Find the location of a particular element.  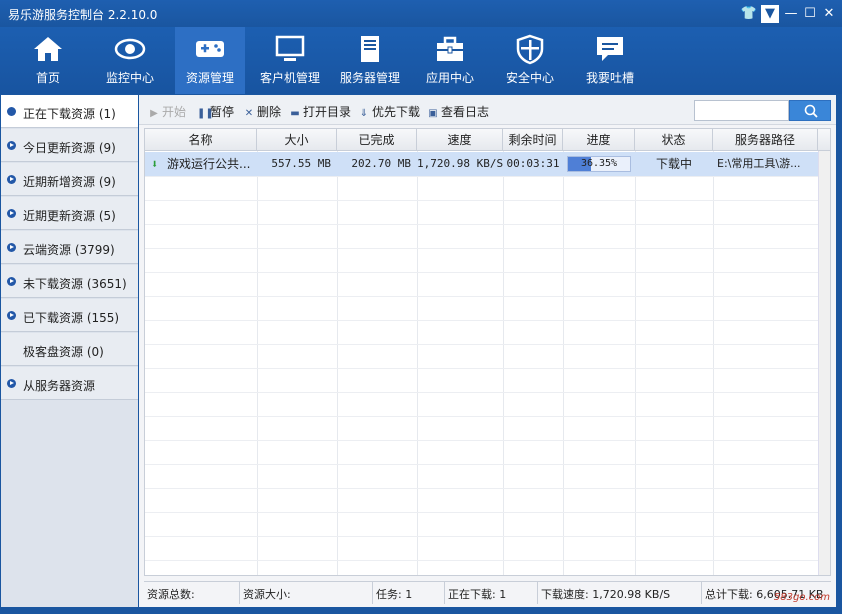

menu-dropdown-icon: ▼ is located at coordinates (770, 14).